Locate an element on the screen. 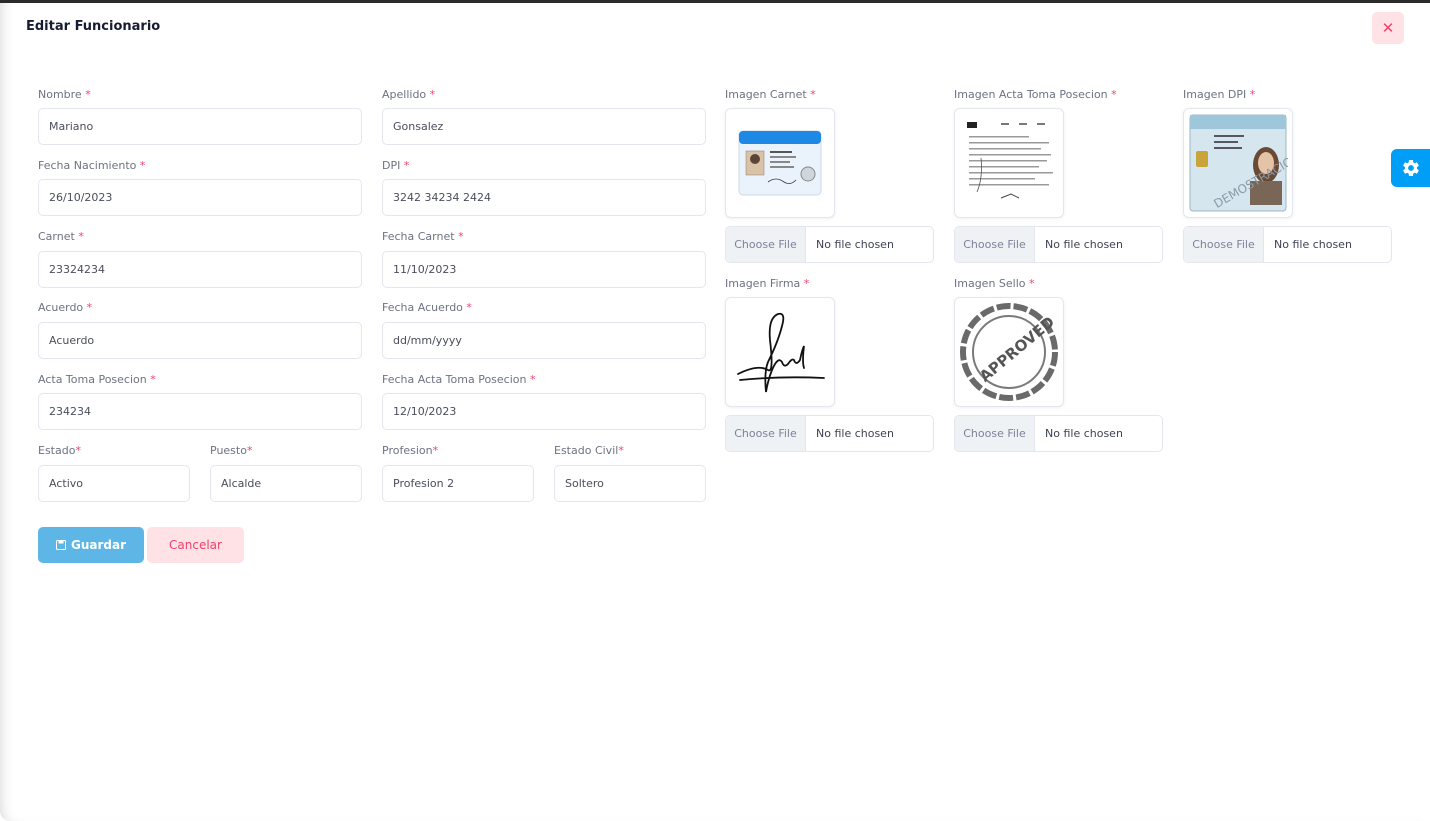 This screenshot has height=821, width=1430. imagen-dpi-label: Imagen DPI * is located at coordinates (1219, 94).